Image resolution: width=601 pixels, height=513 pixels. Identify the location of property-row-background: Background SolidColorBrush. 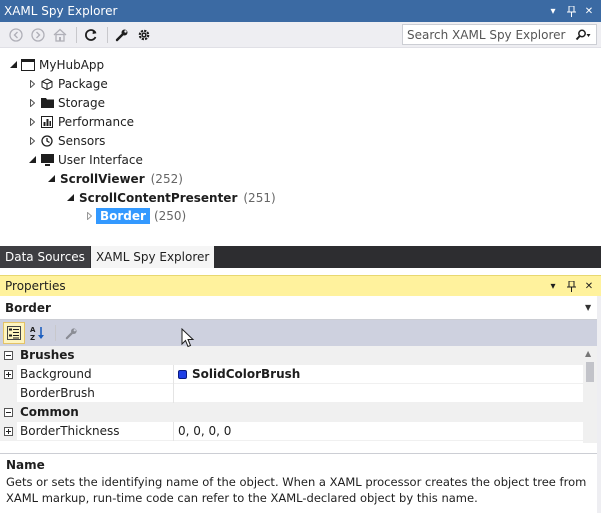
(291, 374).